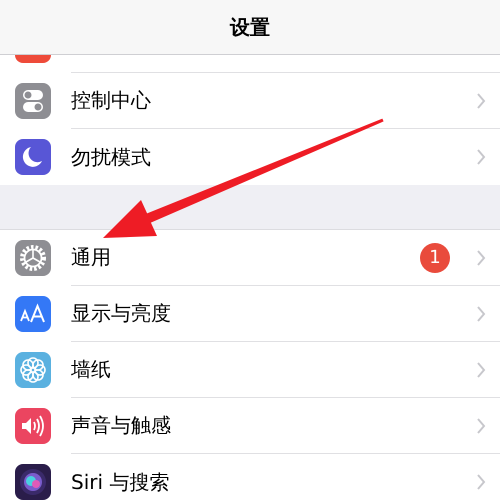  Describe the element at coordinates (33, 482) in the screenshot. I see `orb-icon` at that location.